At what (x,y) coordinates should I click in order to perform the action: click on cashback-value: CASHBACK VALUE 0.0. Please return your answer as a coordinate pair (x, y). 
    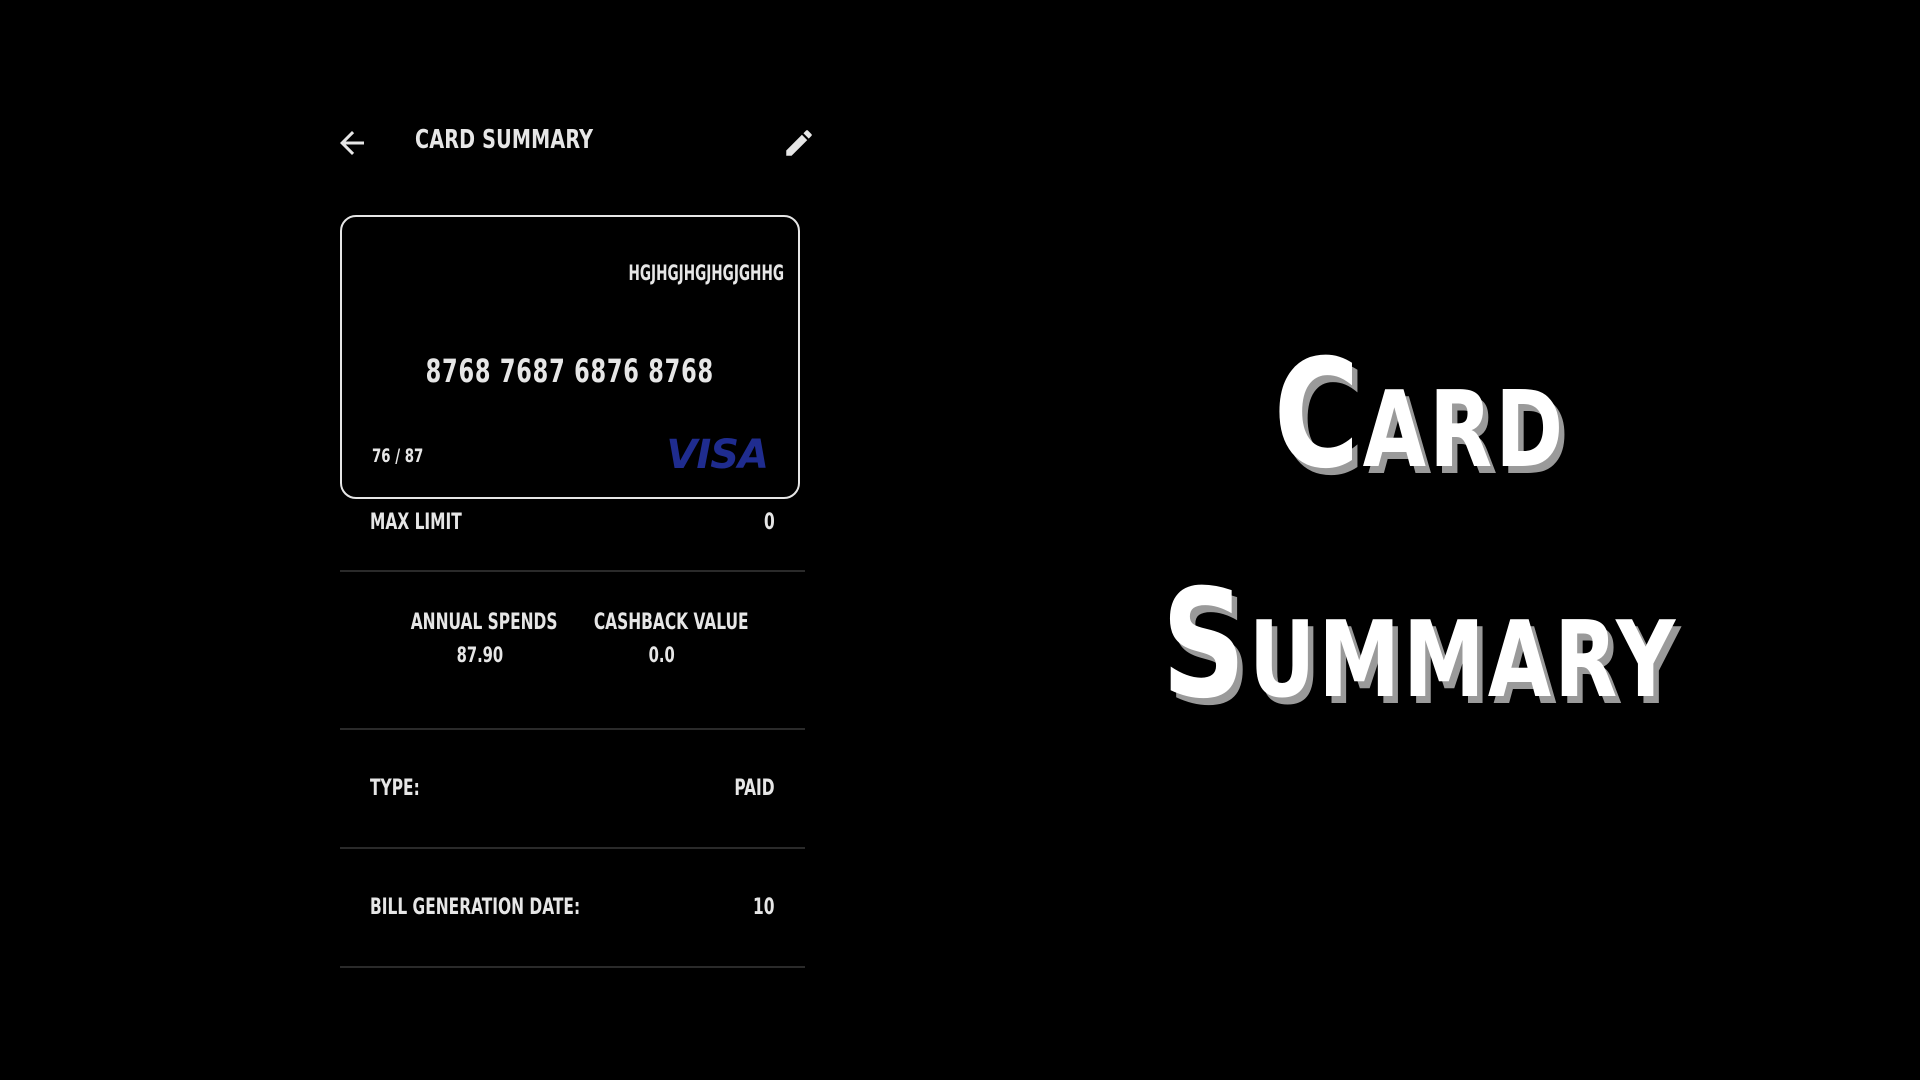
    Looking at the image, I should click on (662, 638).